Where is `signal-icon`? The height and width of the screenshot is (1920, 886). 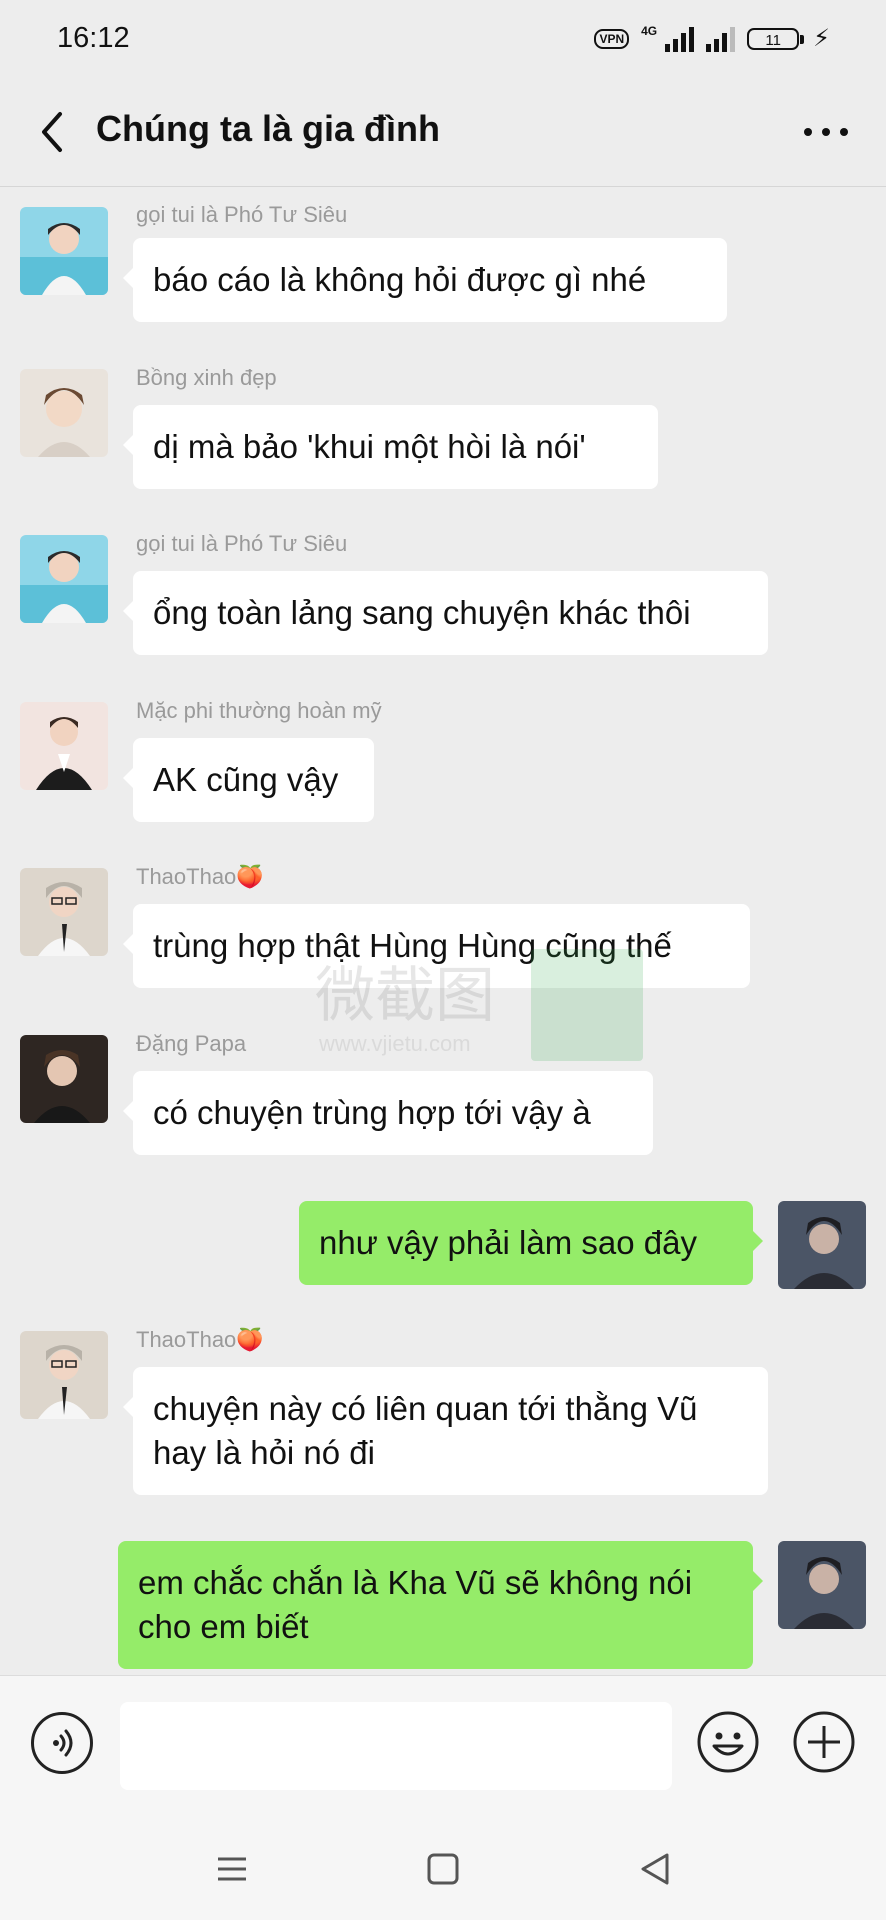 signal-icon is located at coordinates (680, 39).